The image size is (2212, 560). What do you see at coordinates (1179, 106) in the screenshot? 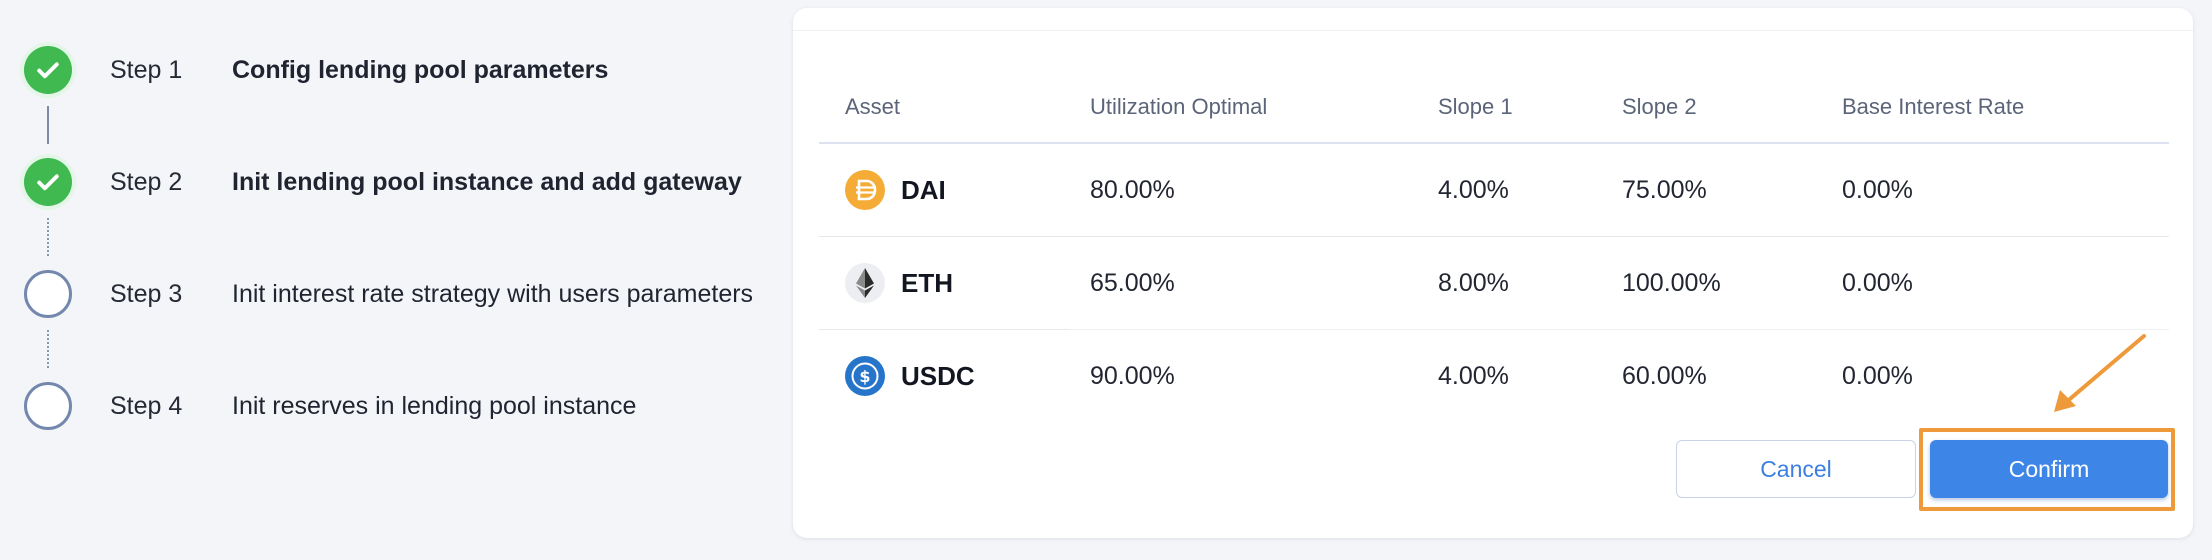
I see `header-utilization-optimal: Utilization Optimal` at bounding box center [1179, 106].